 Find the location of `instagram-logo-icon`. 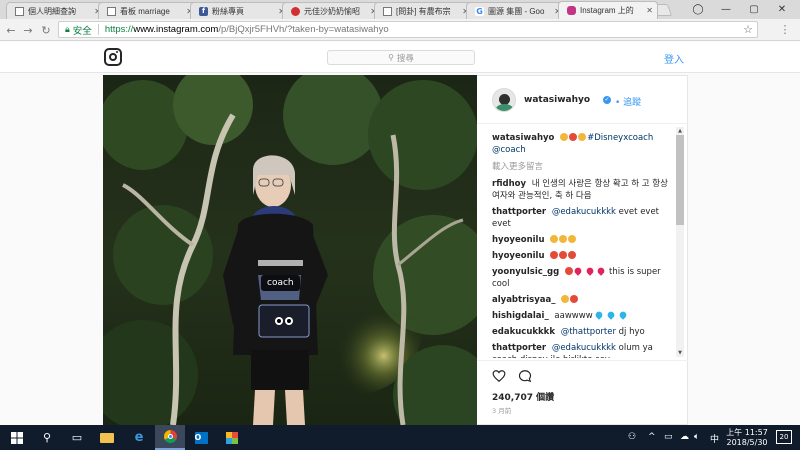

instagram-logo-icon is located at coordinates (113, 57).